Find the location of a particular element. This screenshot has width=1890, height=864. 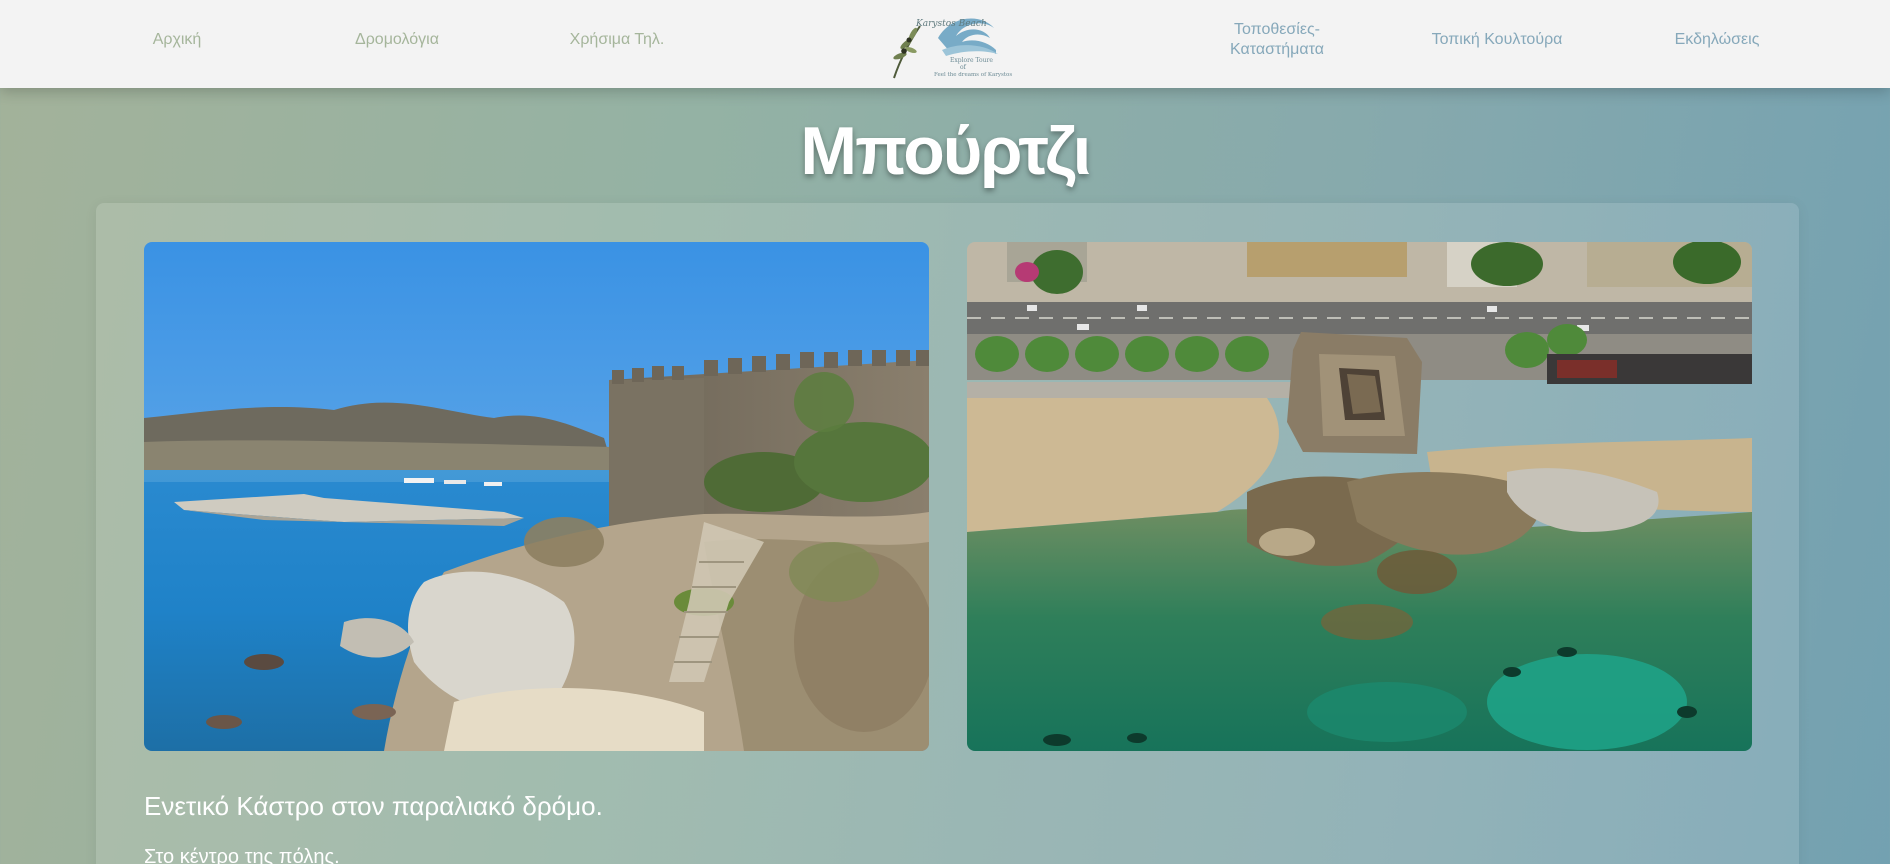

nav-routes-link: Δρομολόγια is located at coordinates (397, 40).